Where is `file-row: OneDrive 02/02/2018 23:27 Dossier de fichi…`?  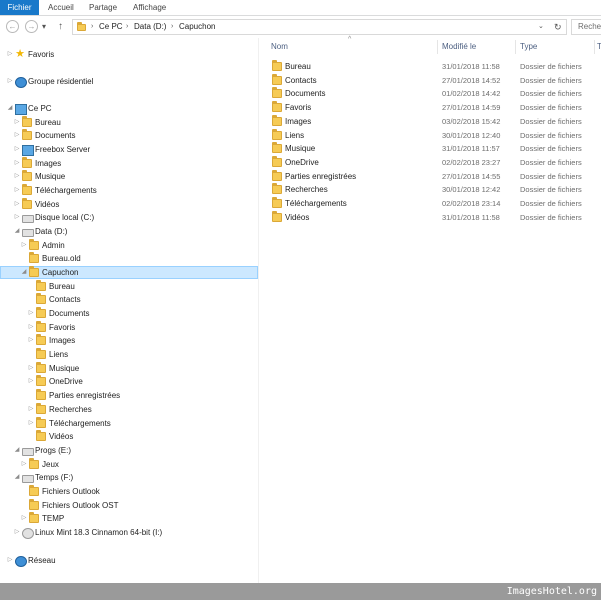
file-row: OneDrive 02/02/2018 23:27 Dossier de fichi… is located at coordinates (428, 162).